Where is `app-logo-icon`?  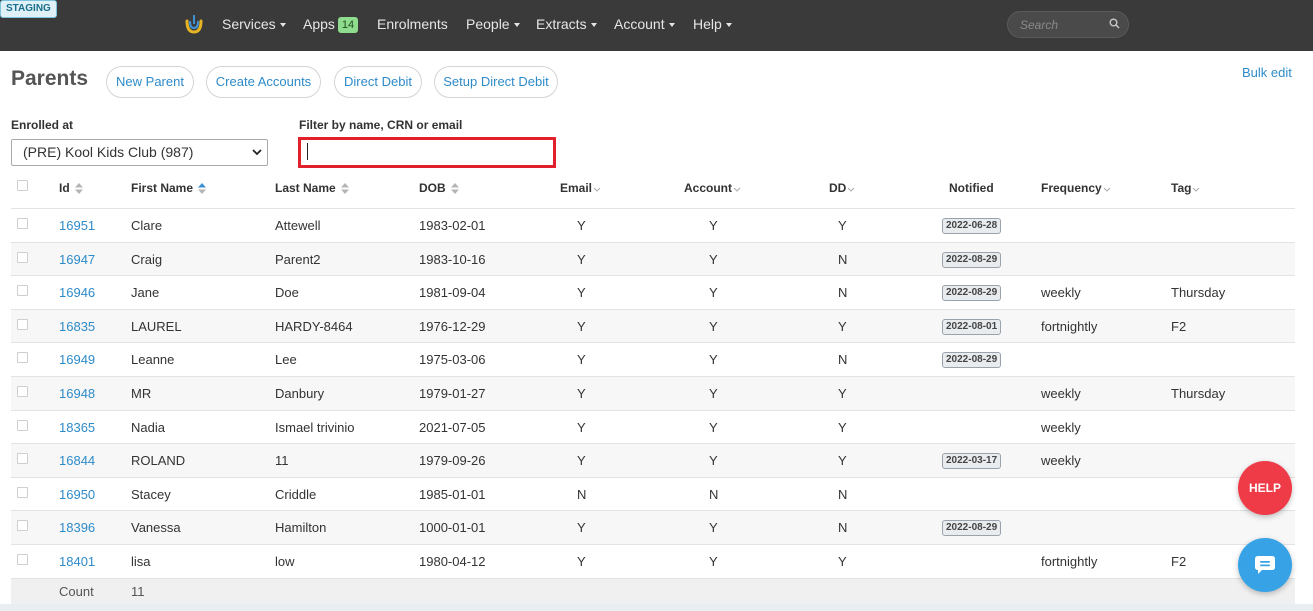
app-logo-icon is located at coordinates (194, 24).